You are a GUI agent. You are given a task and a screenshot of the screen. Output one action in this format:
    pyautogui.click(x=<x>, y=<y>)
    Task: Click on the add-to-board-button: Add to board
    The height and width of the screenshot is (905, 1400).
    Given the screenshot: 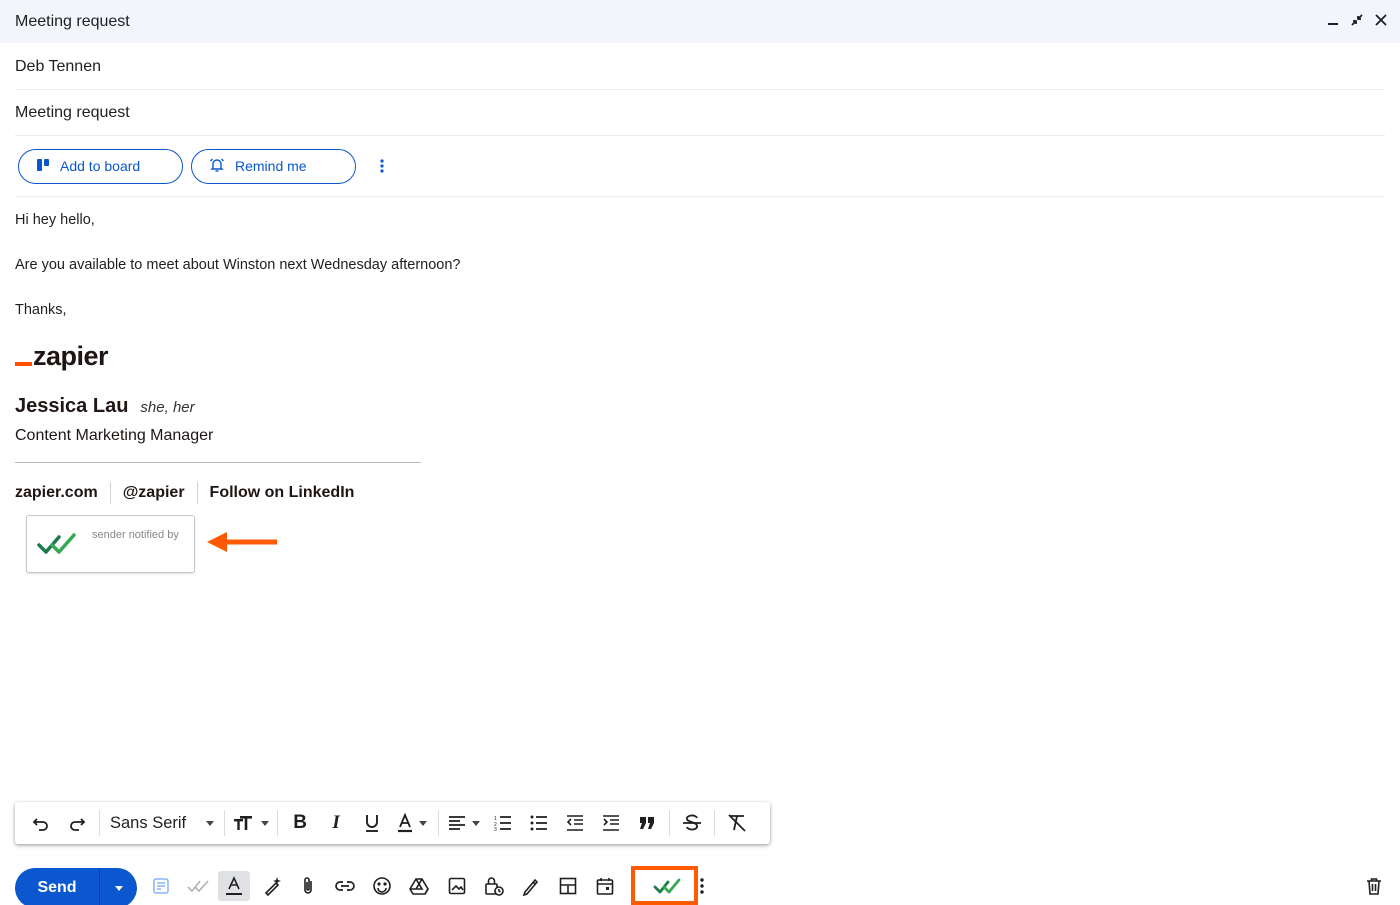 What is the action you would take?
    pyautogui.click(x=100, y=166)
    